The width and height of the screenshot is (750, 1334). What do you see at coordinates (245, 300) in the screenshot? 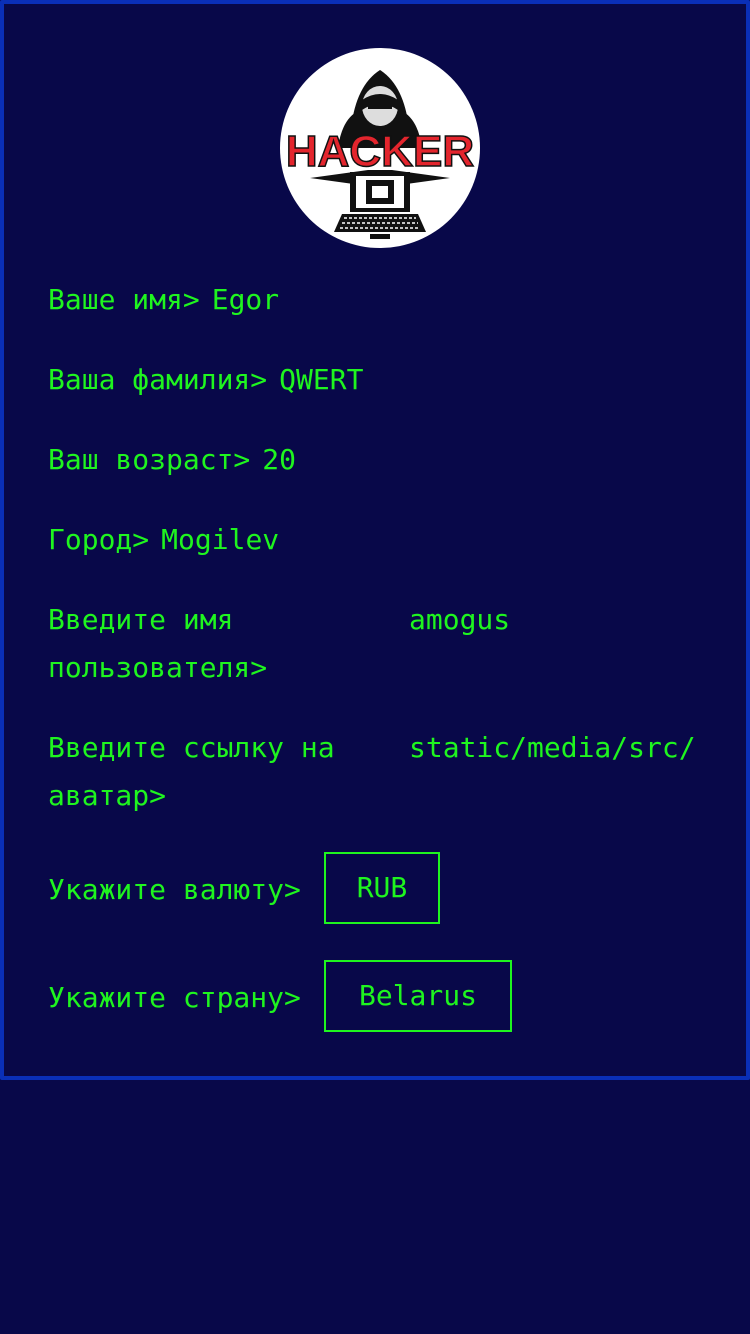
I see `first-name-value: Egor` at bounding box center [245, 300].